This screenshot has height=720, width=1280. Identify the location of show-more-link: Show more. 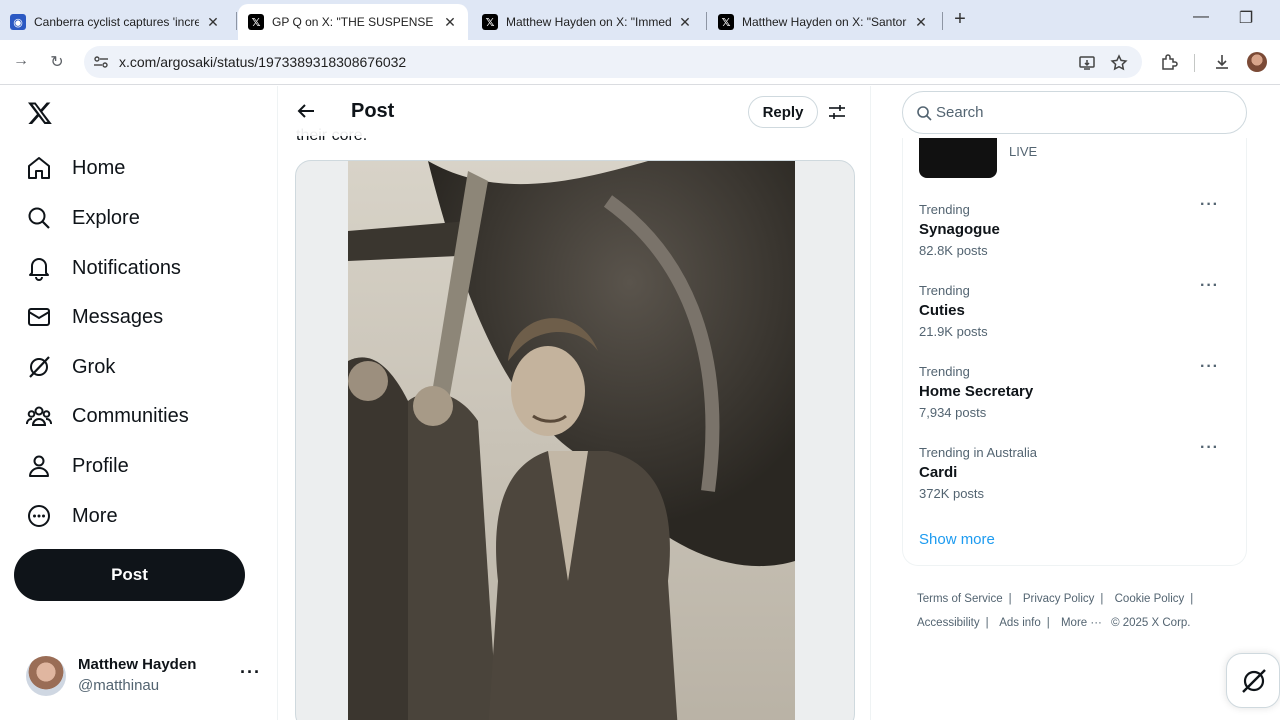
(957, 539).